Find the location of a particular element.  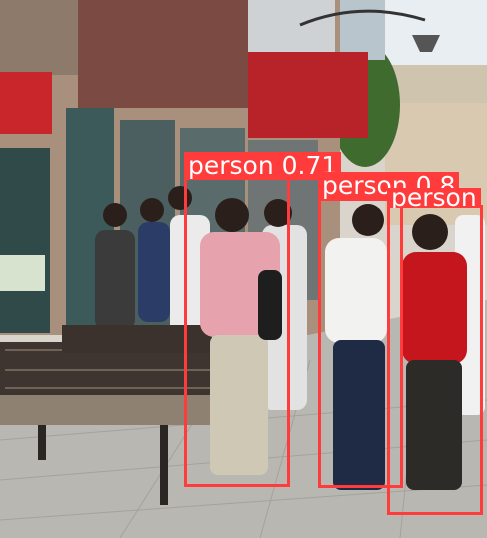

tower is located at coordinates (360, 30).